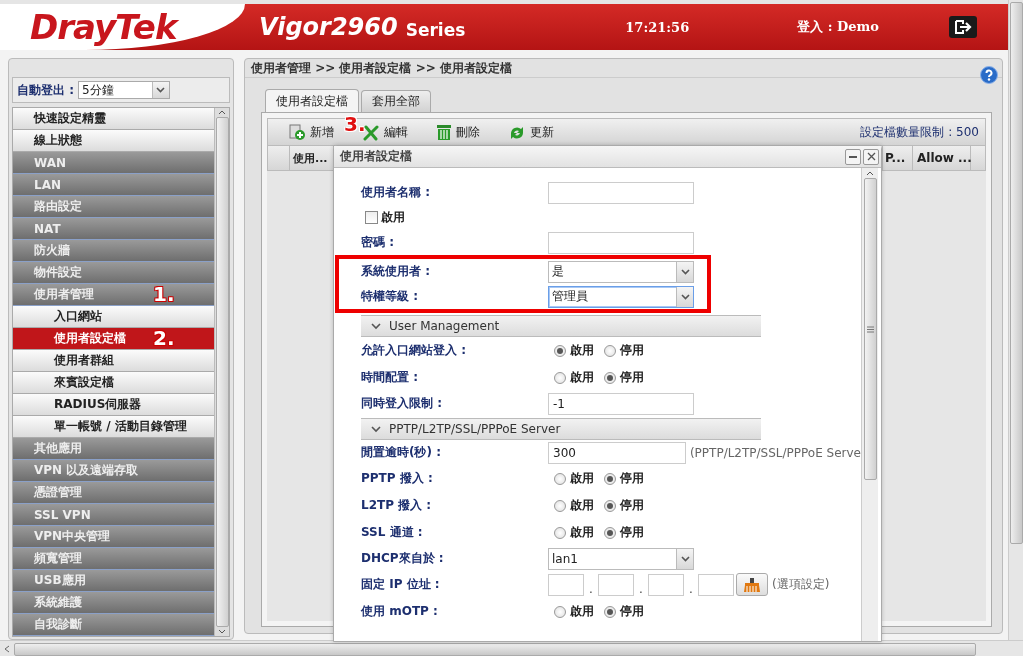 Image resolution: width=1023 pixels, height=656 pixels. What do you see at coordinates (400, 611) in the screenshot?
I see `field-label: 使用 mOTP :` at bounding box center [400, 611].